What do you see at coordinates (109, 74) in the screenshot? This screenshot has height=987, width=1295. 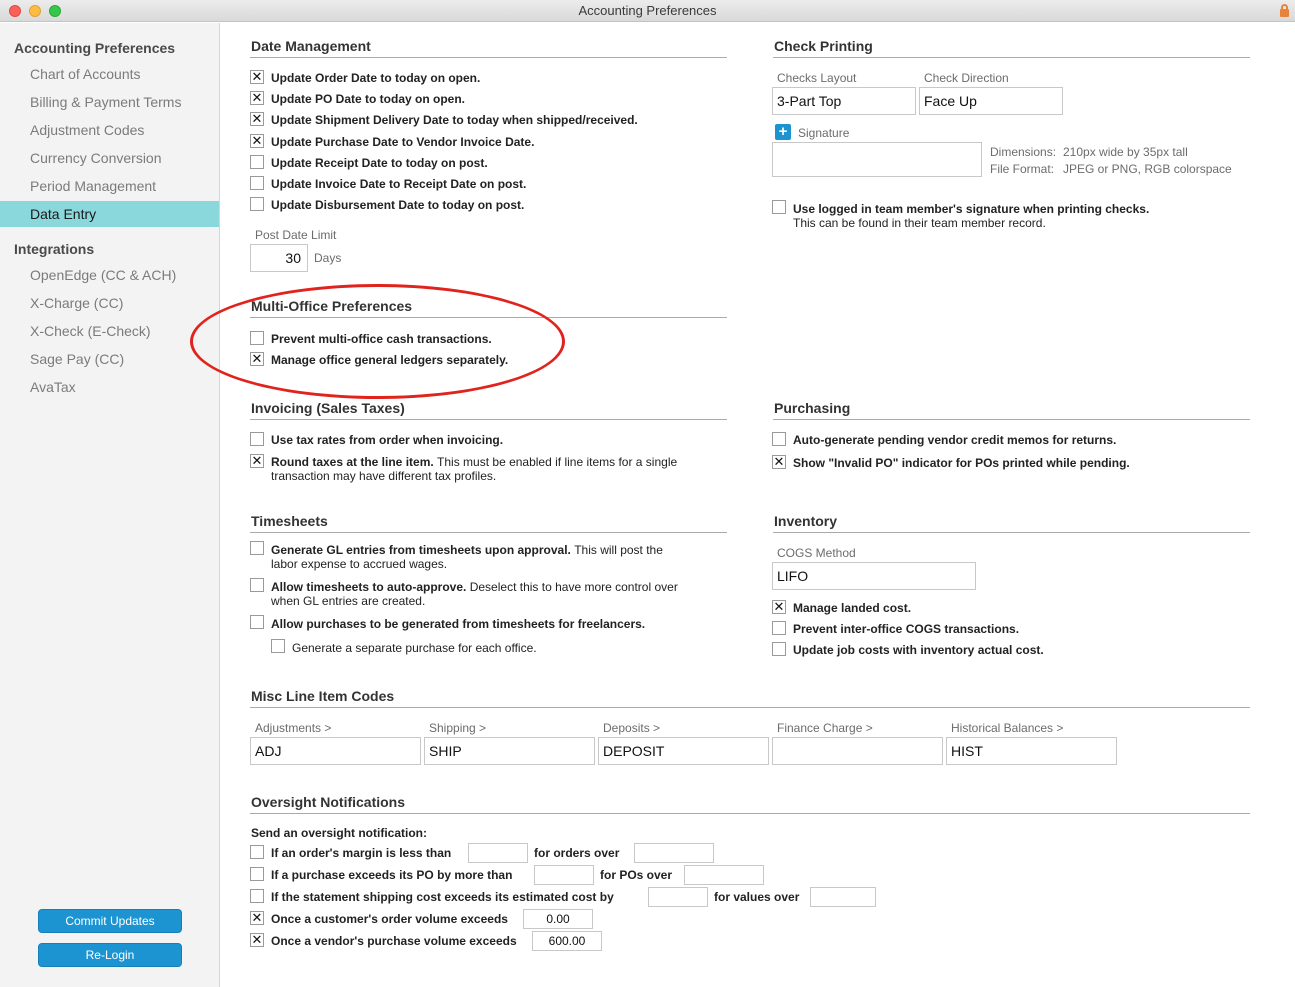 I see `sidebar-item-chart-of-accounts: Chart of Accounts` at bounding box center [109, 74].